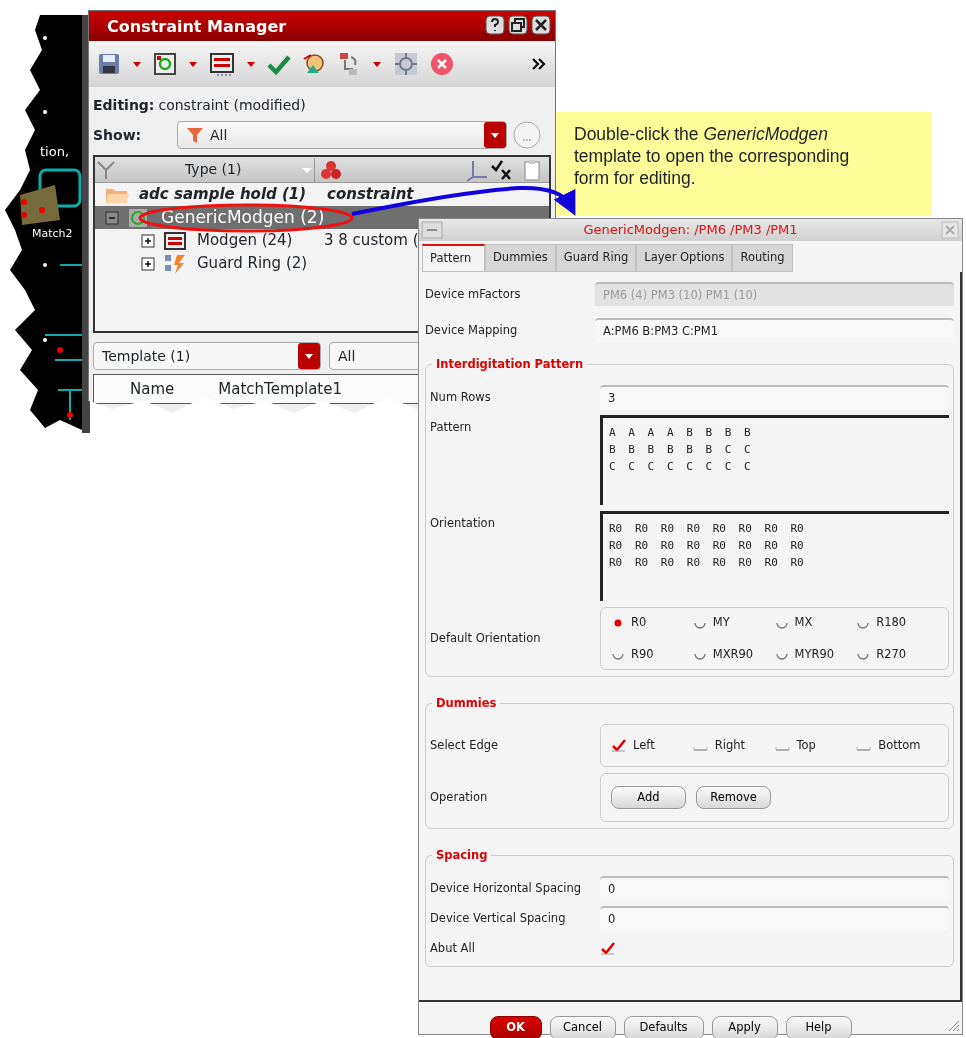 Image resolution: width=966 pixels, height=1038 pixels. I want to click on more-icon, so click(539, 64).